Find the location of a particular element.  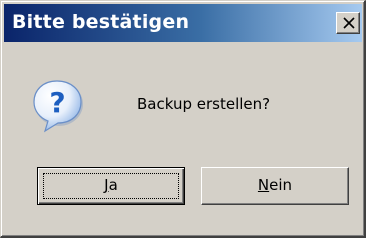

dialog-message: Backup erstellen? is located at coordinates (204, 104).